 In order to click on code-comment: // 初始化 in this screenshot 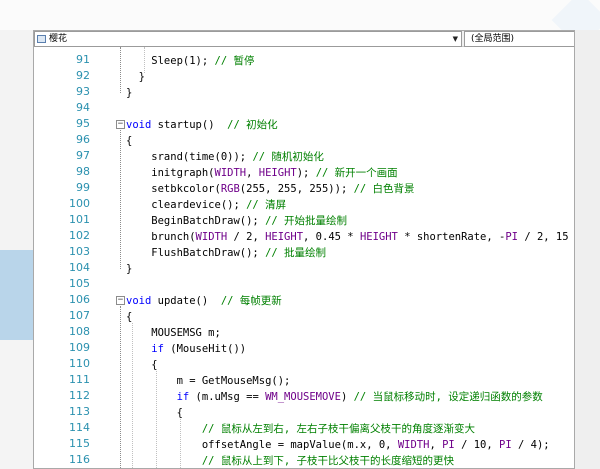, I will do `click(252, 125)`.